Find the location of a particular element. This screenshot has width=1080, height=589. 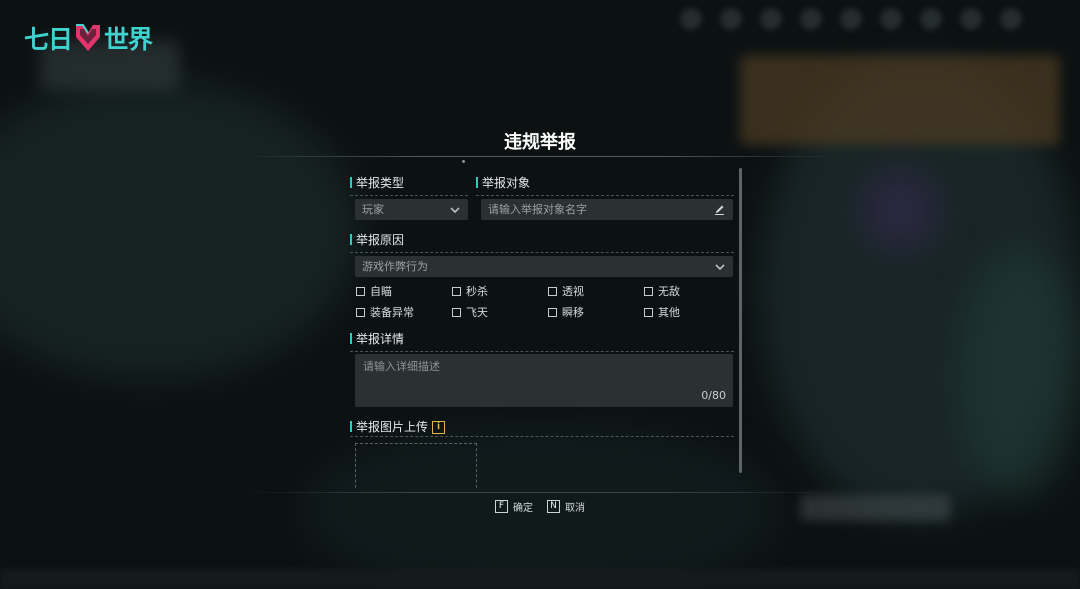

reason-options-row-1: 自瞄 秒杀 透视 无敌 is located at coordinates (548, 291).